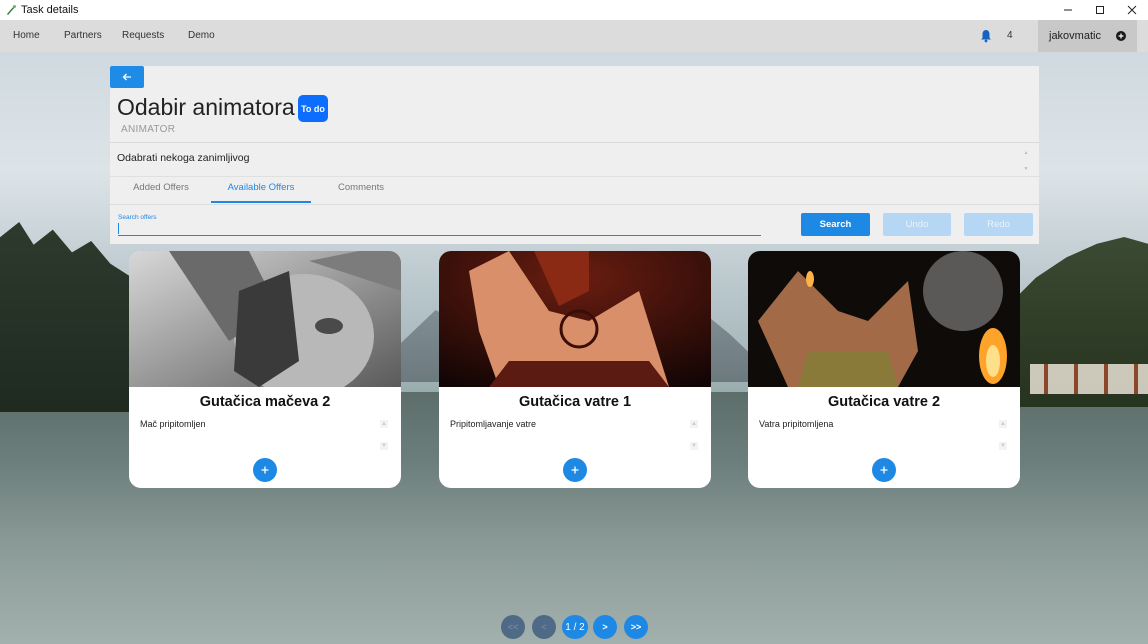  Describe the element at coordinates (118, 228) in the screenshot. I see `text-caret` at that location.